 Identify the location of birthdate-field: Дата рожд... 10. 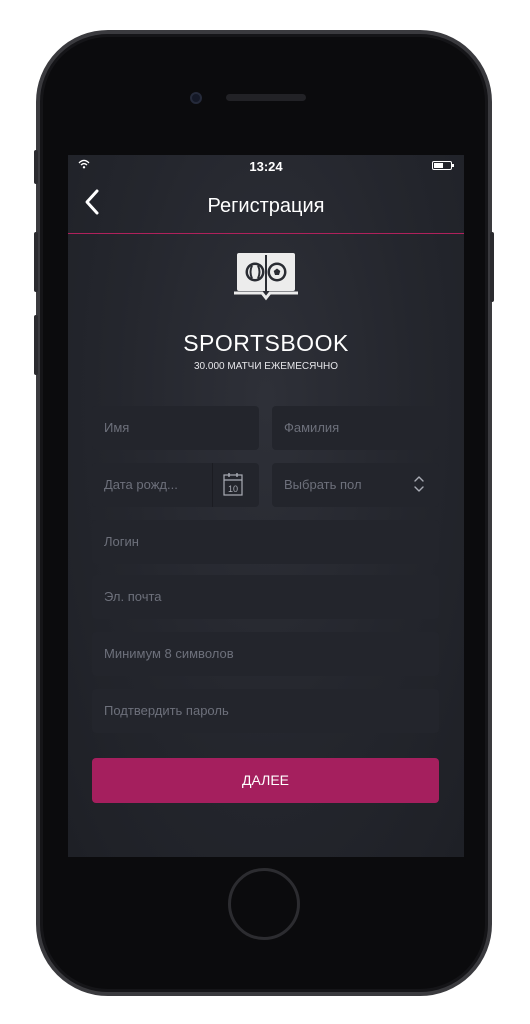
(175, 485).